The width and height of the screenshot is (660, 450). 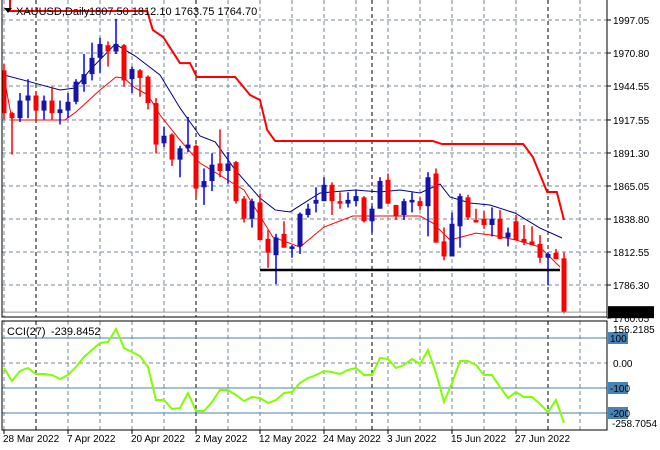 I want to click on cci-max-label: 156.2185, so click(x=634, y=330).